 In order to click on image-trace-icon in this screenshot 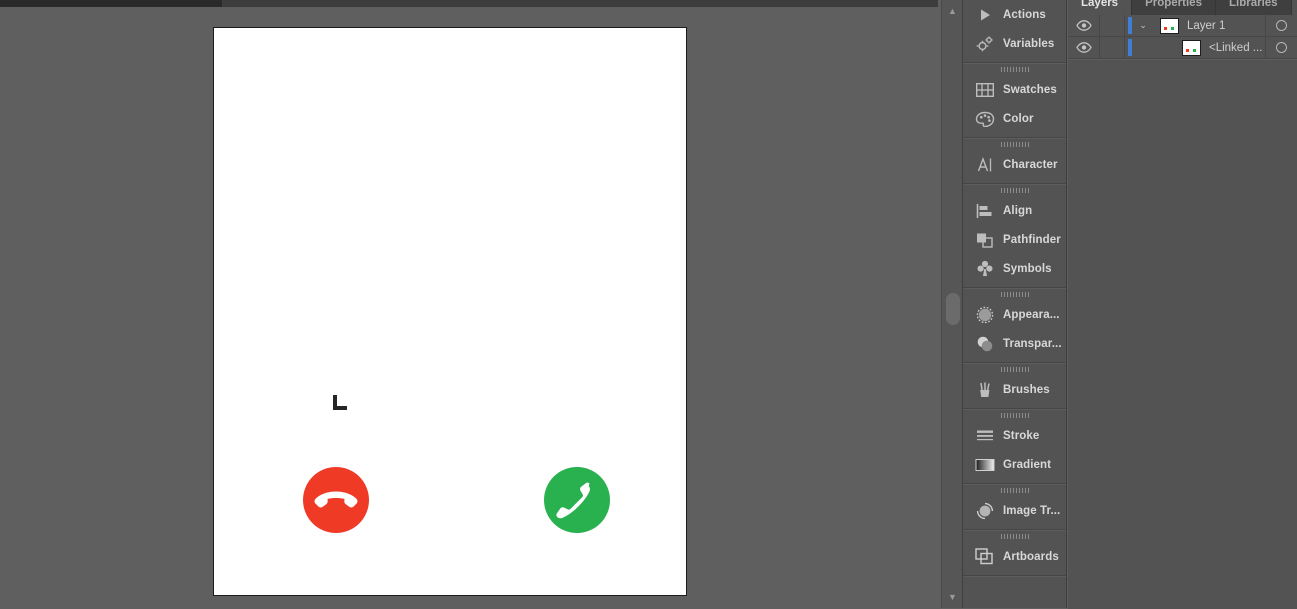, I will do `click(985, 511)`.